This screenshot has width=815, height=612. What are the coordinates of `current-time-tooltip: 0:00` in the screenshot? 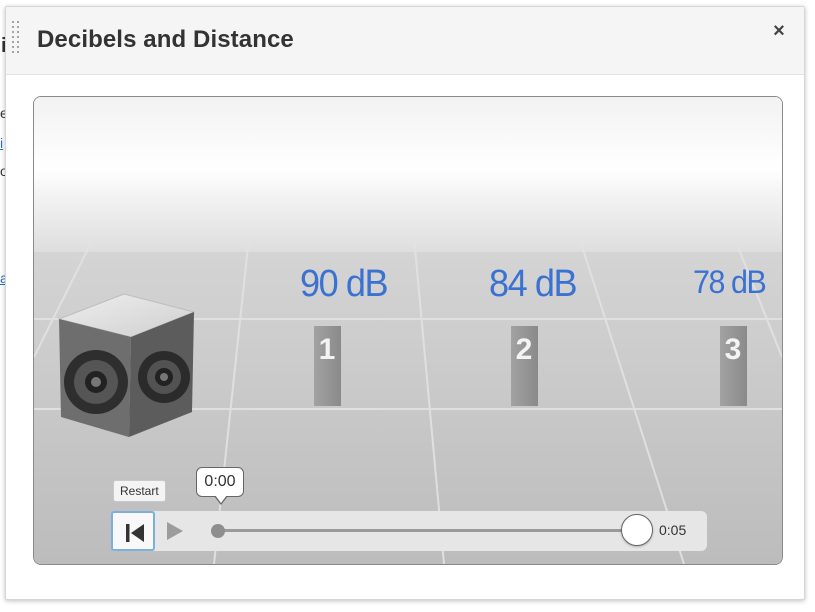 It's located at (220, 482).